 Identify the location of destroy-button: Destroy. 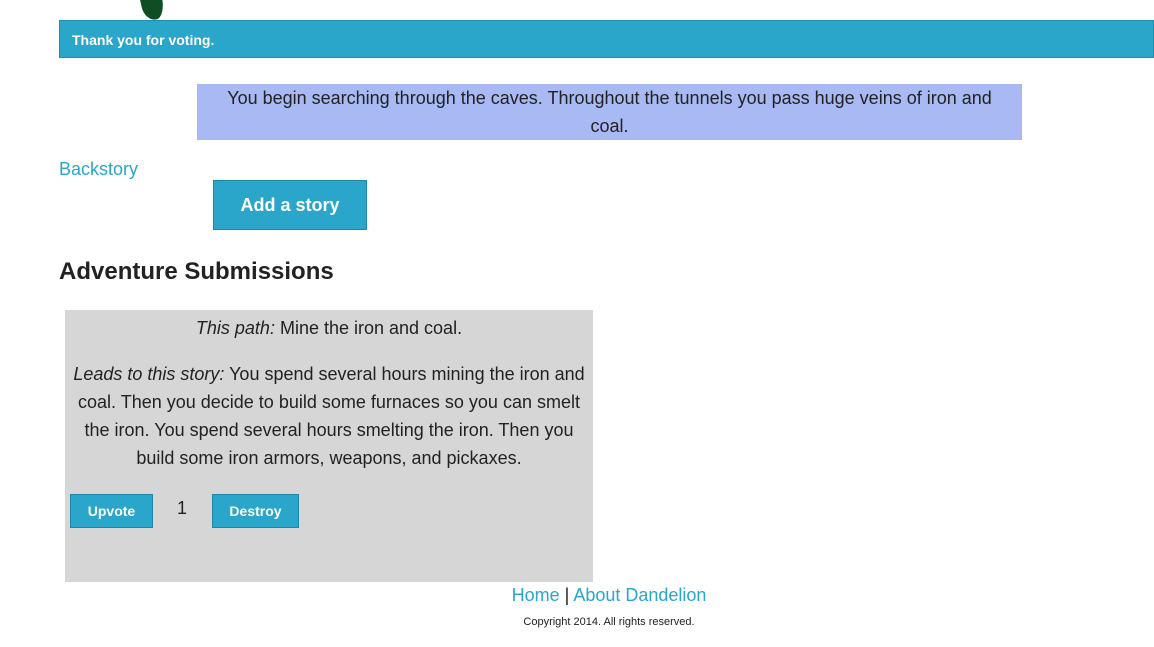
(255, 511).